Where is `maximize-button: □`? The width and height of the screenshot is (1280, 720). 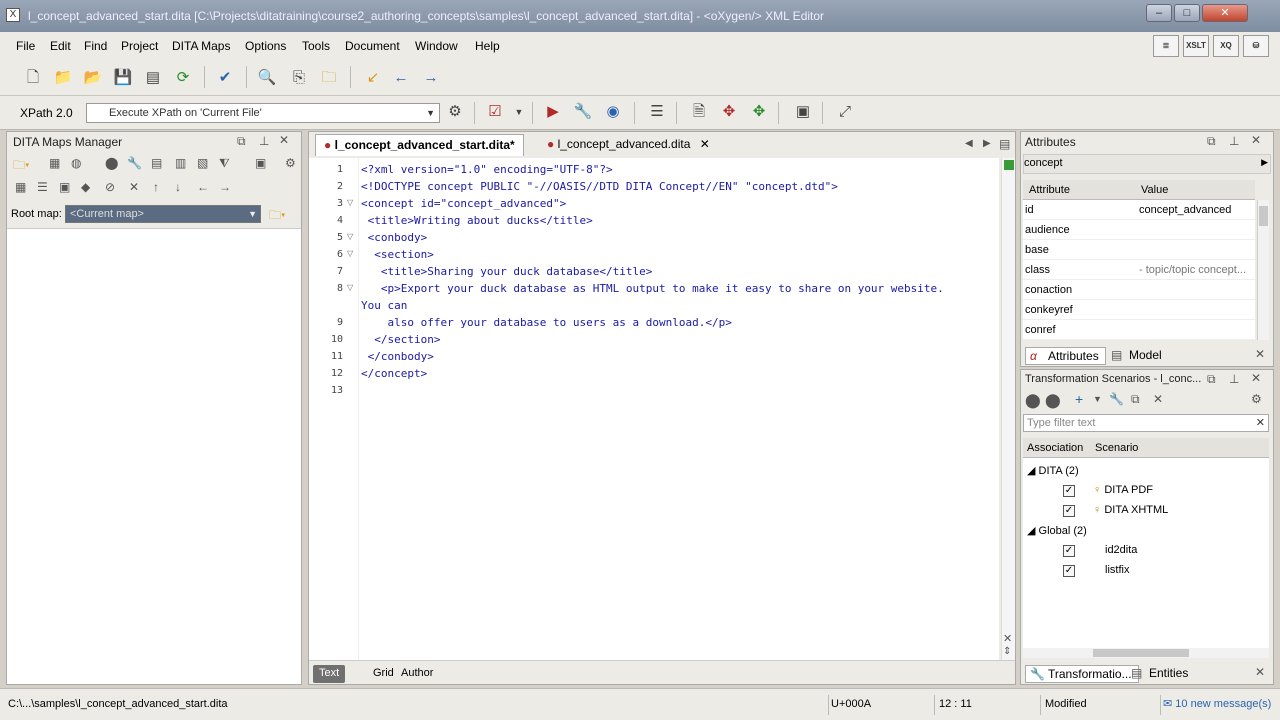 maximize-button: □ is located at coordinates (1187, 13).